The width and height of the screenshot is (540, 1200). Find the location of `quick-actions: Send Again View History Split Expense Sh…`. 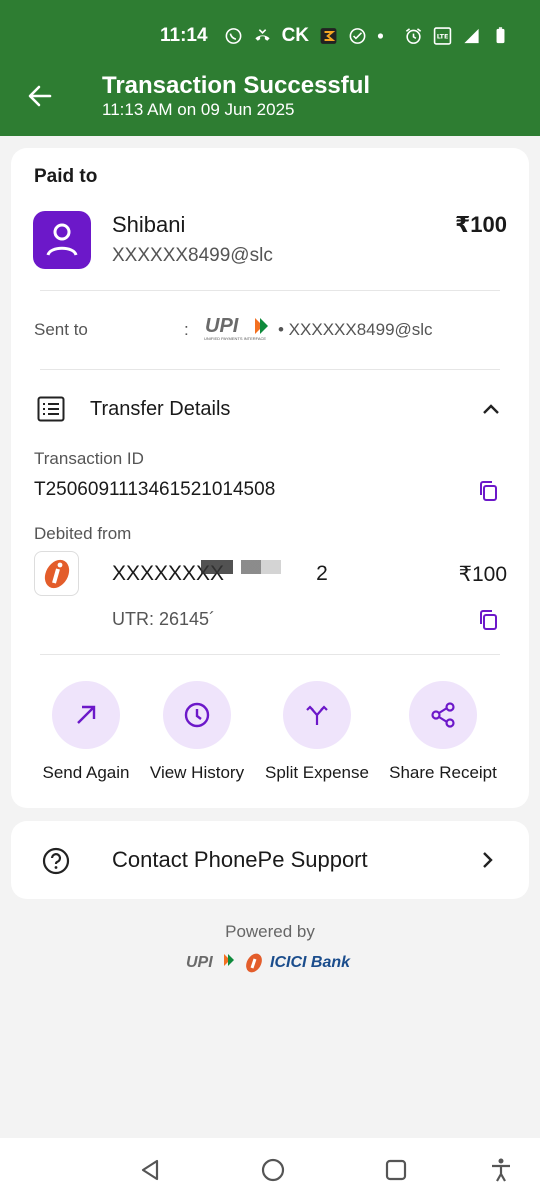

quick-actions: Send Again View History Split Expense Sh… is located at coordinates (270, 736).